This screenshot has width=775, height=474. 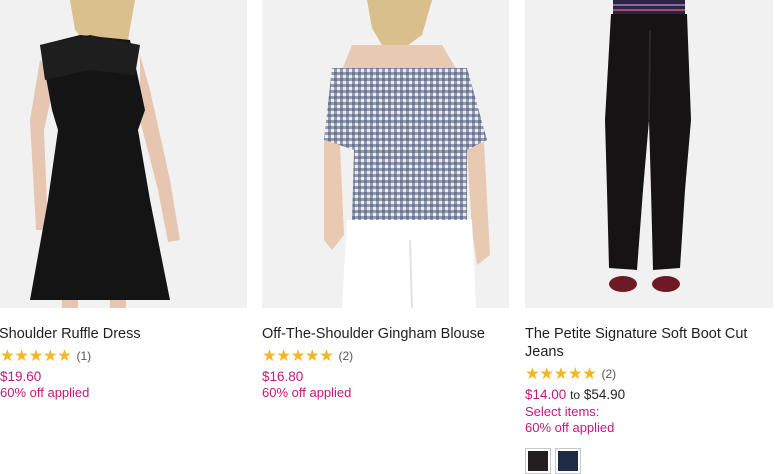 What do you see at coordinates (385, 334) in the screenshot?
I see `product-name: Off-The-Shoulder Gingham Blouse` at bounding box center [385, 334].